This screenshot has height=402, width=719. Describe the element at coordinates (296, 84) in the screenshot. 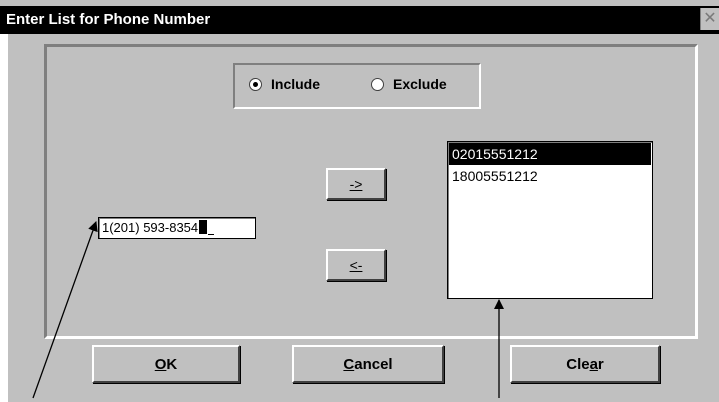

I see `include-label: Include` at that location.